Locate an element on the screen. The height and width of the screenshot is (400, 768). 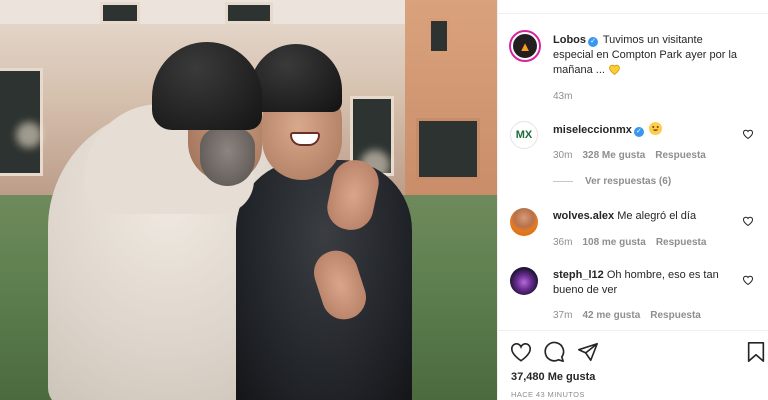
wolf-logo-icon: ▲ is located at coordinates (525, 46).